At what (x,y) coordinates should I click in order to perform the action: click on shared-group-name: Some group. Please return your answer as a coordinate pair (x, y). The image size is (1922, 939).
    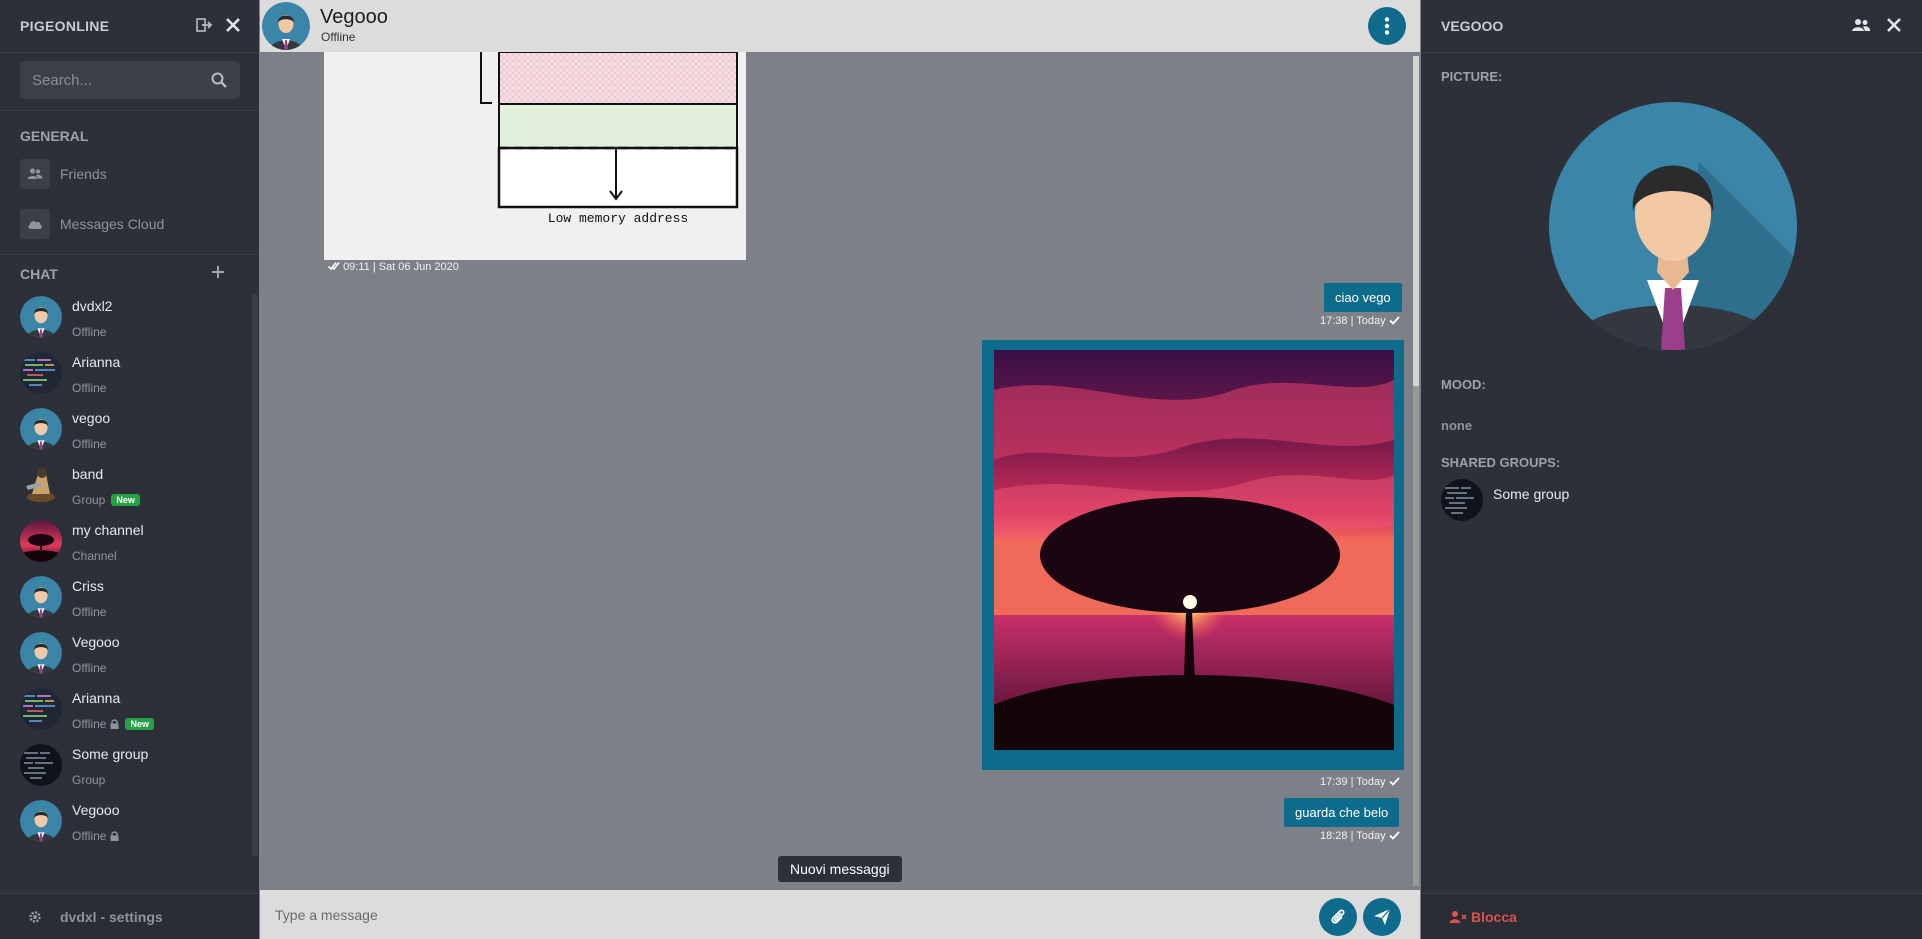
    Looking at the image, I should click on (1531, 494).